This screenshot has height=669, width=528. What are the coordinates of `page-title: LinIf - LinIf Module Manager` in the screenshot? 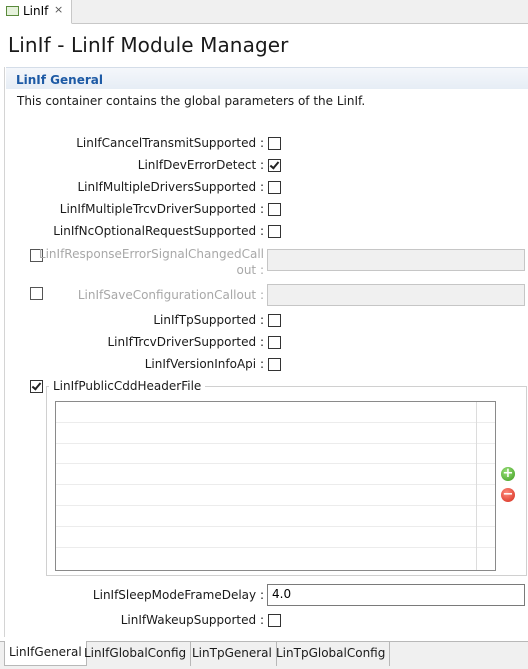 It's located at (148, 45).